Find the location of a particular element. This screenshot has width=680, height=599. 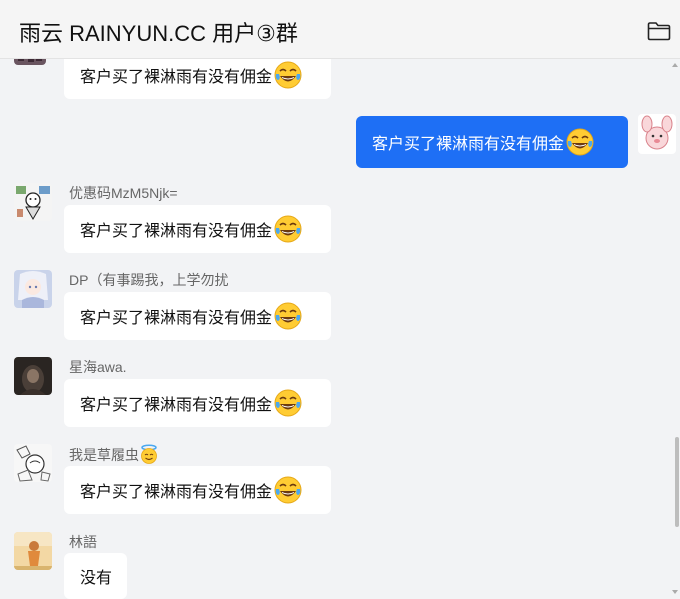

chat-header: 雨云 RAINYUN.CC 用户③群 is located at coordinates (340, 29).